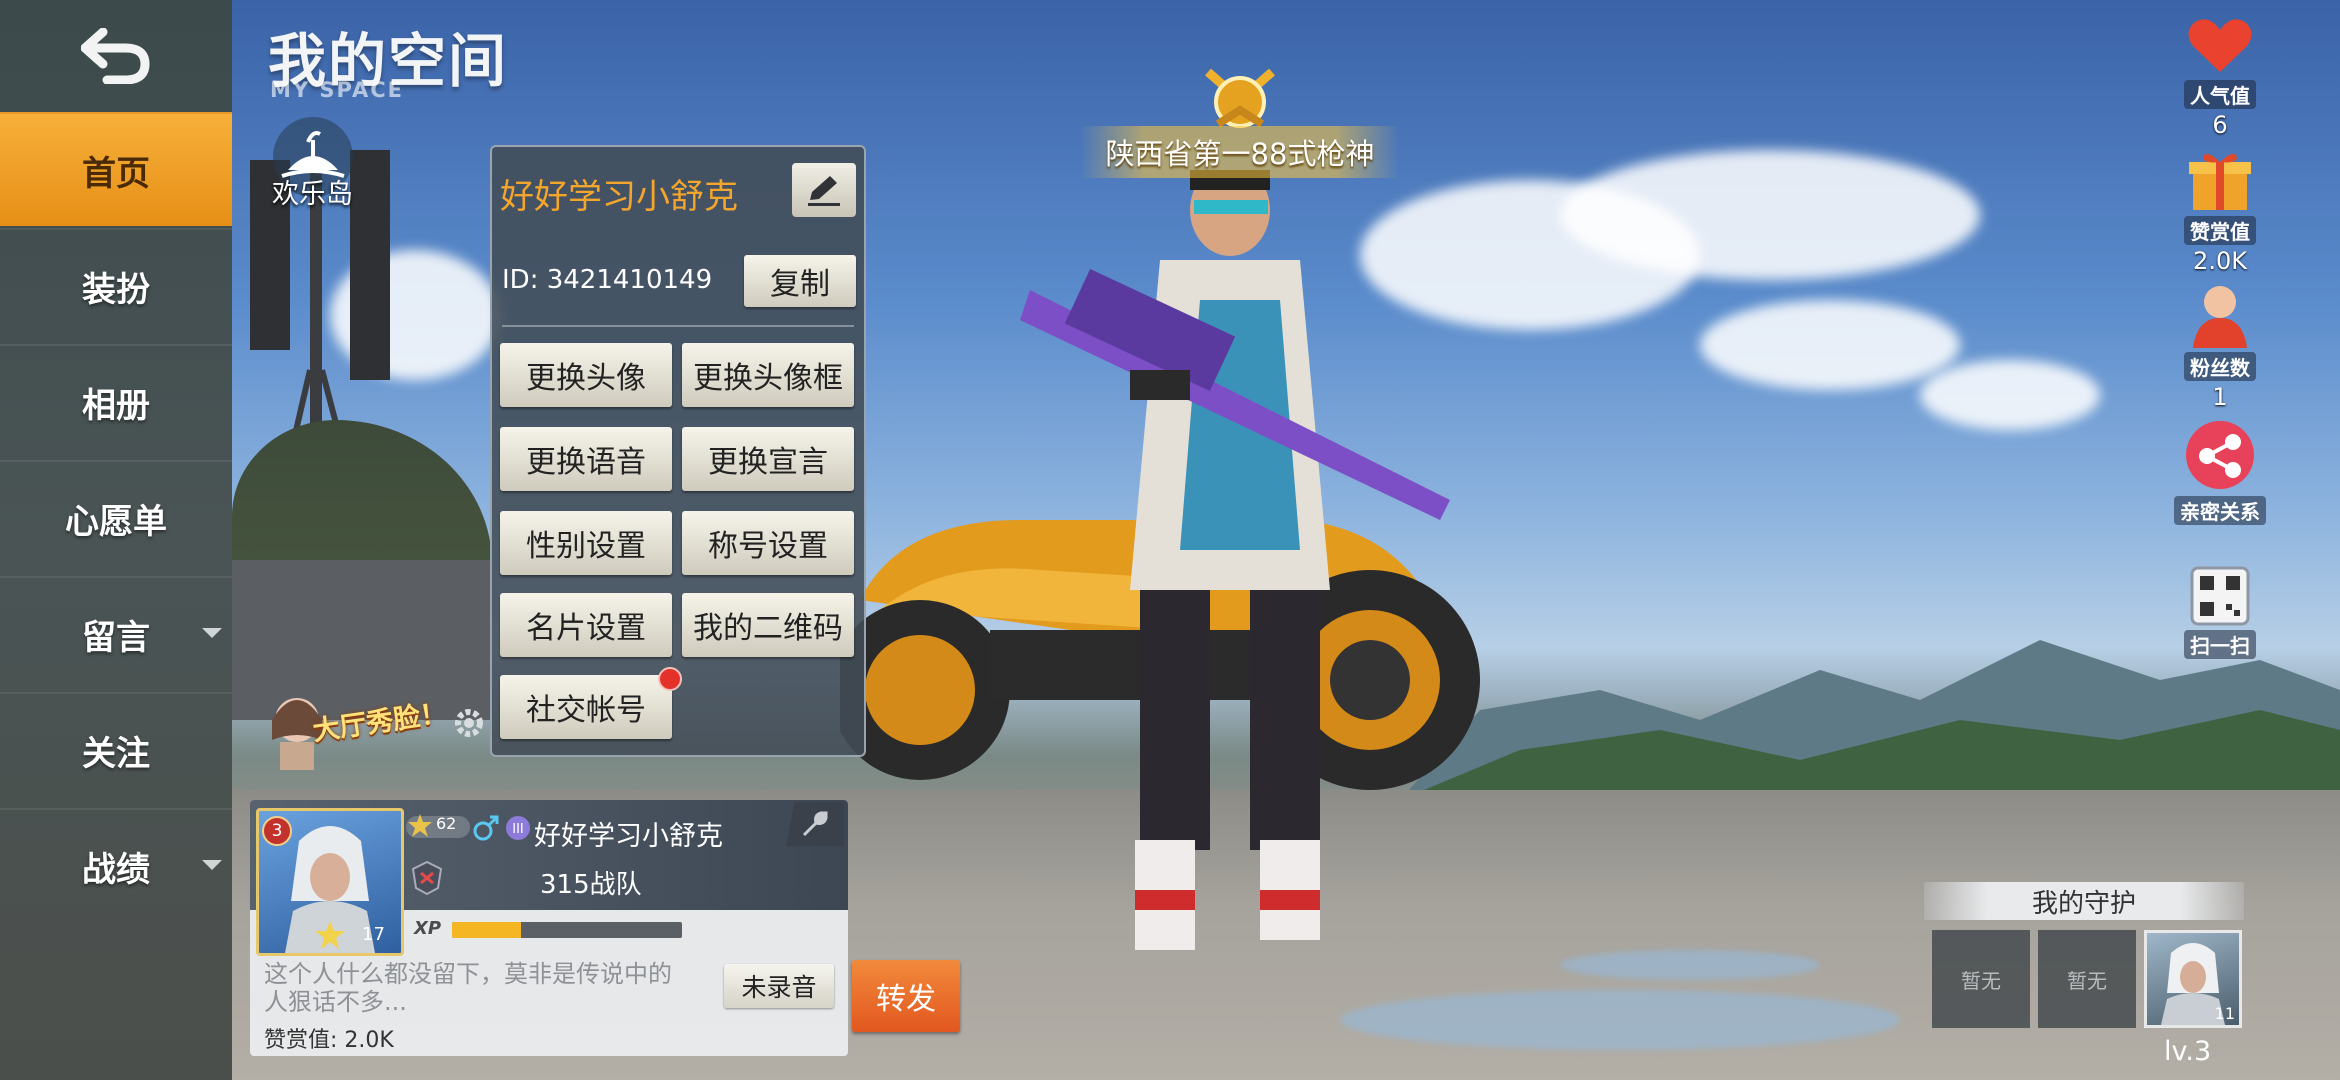 This screenshot has width=2340, height=1080. Describe the element at coordinates (116, 753) in the screenshot. I see `nav-item-label: 关注` at that location.